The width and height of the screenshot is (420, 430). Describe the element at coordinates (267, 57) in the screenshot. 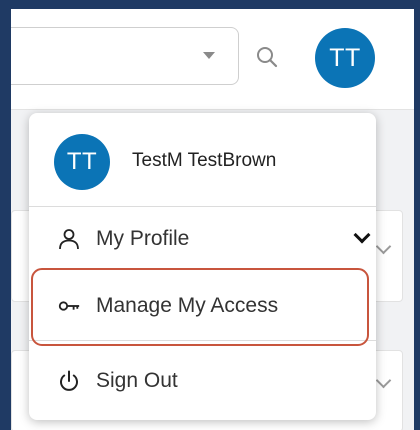

I see `search-icon` at that location.